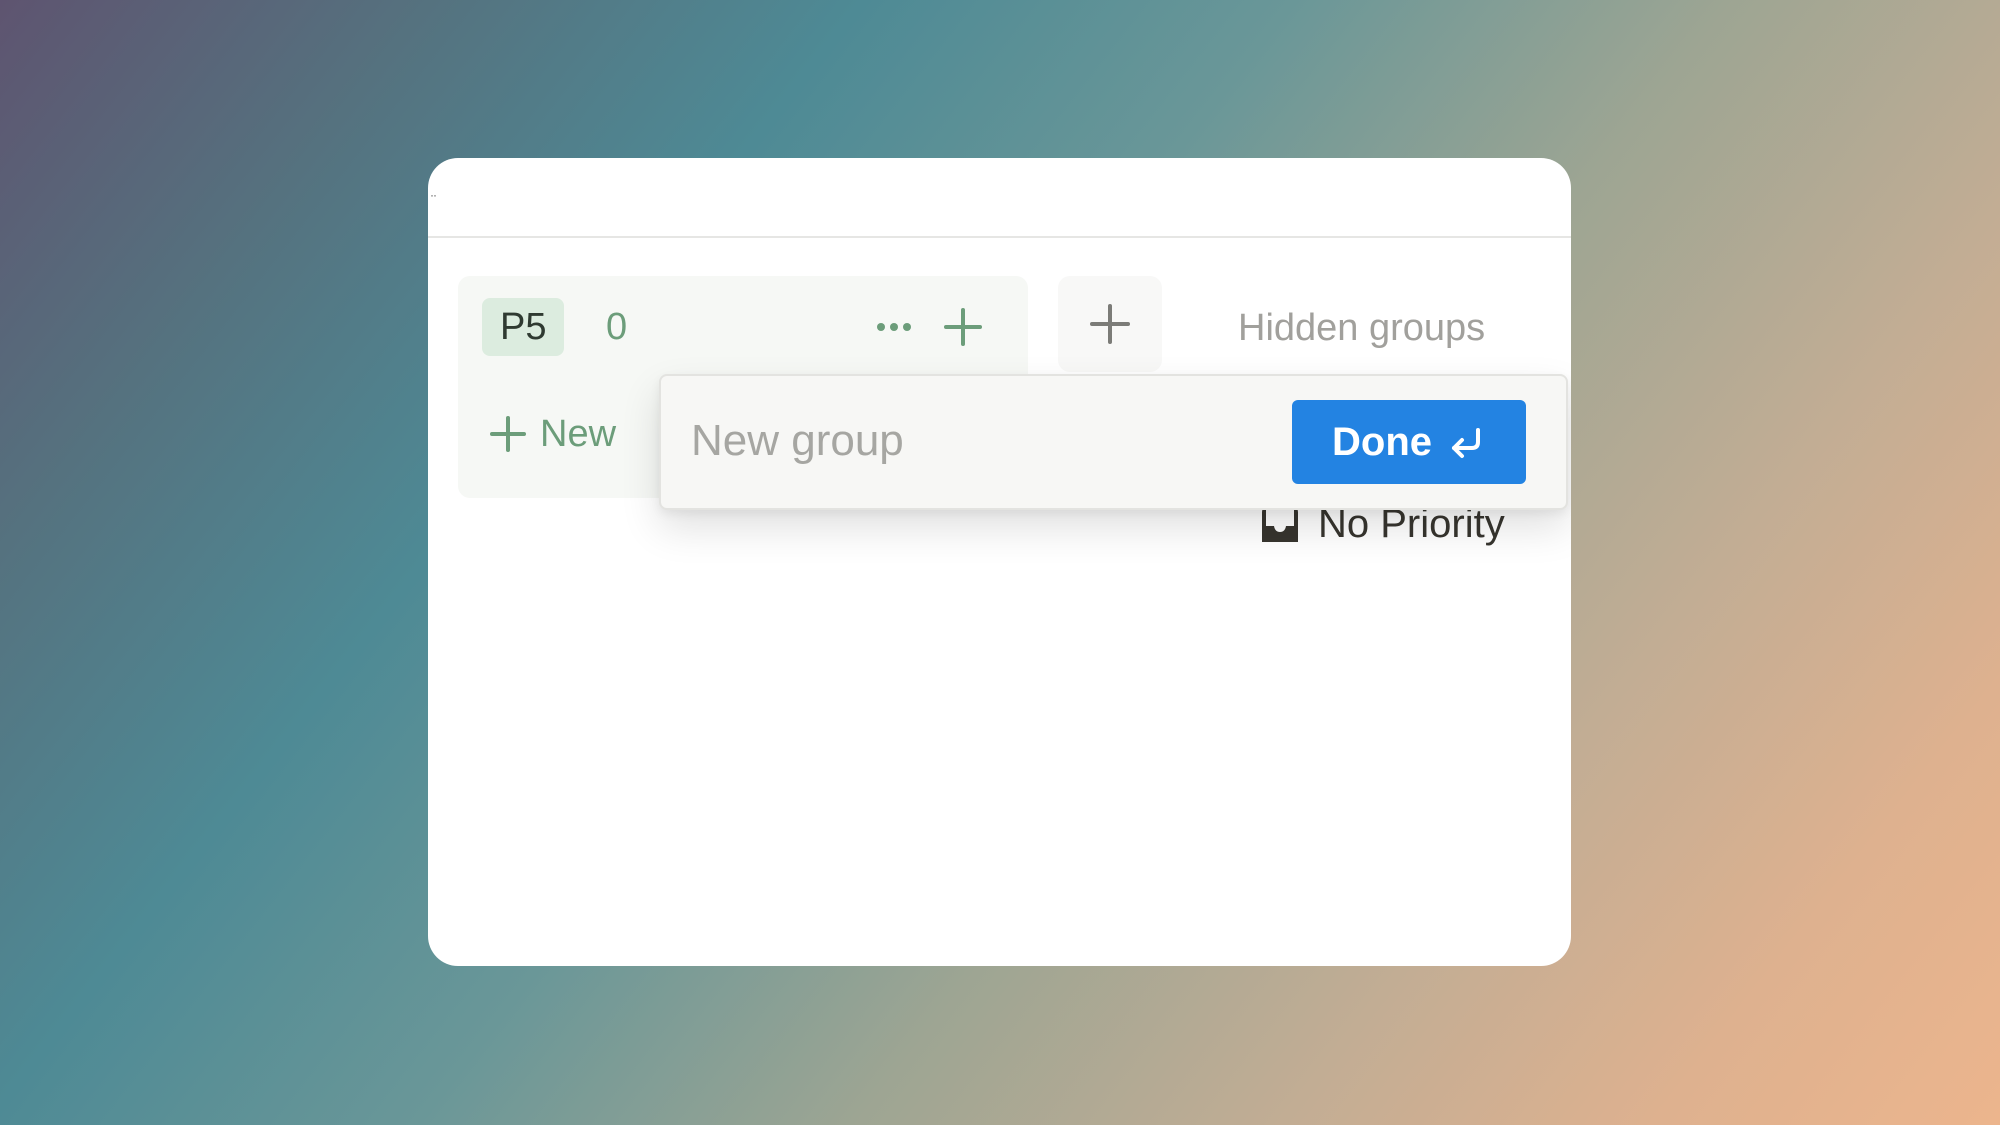  I want to click on new-group-popover: Done, so click(1113, 442).